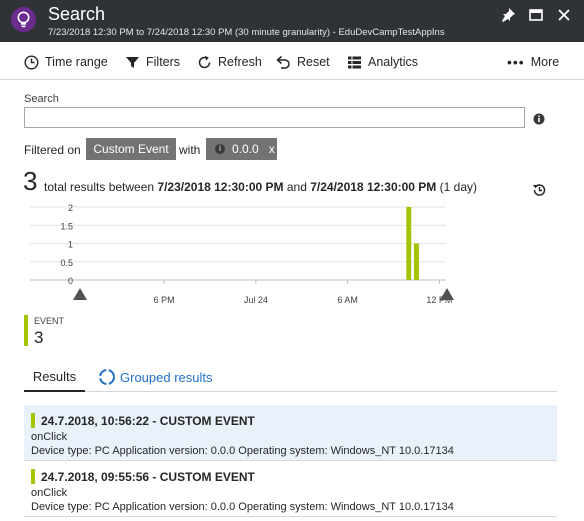 This screenshot has height=521, width=584. I want to click on info-icon, so click(539, 121).